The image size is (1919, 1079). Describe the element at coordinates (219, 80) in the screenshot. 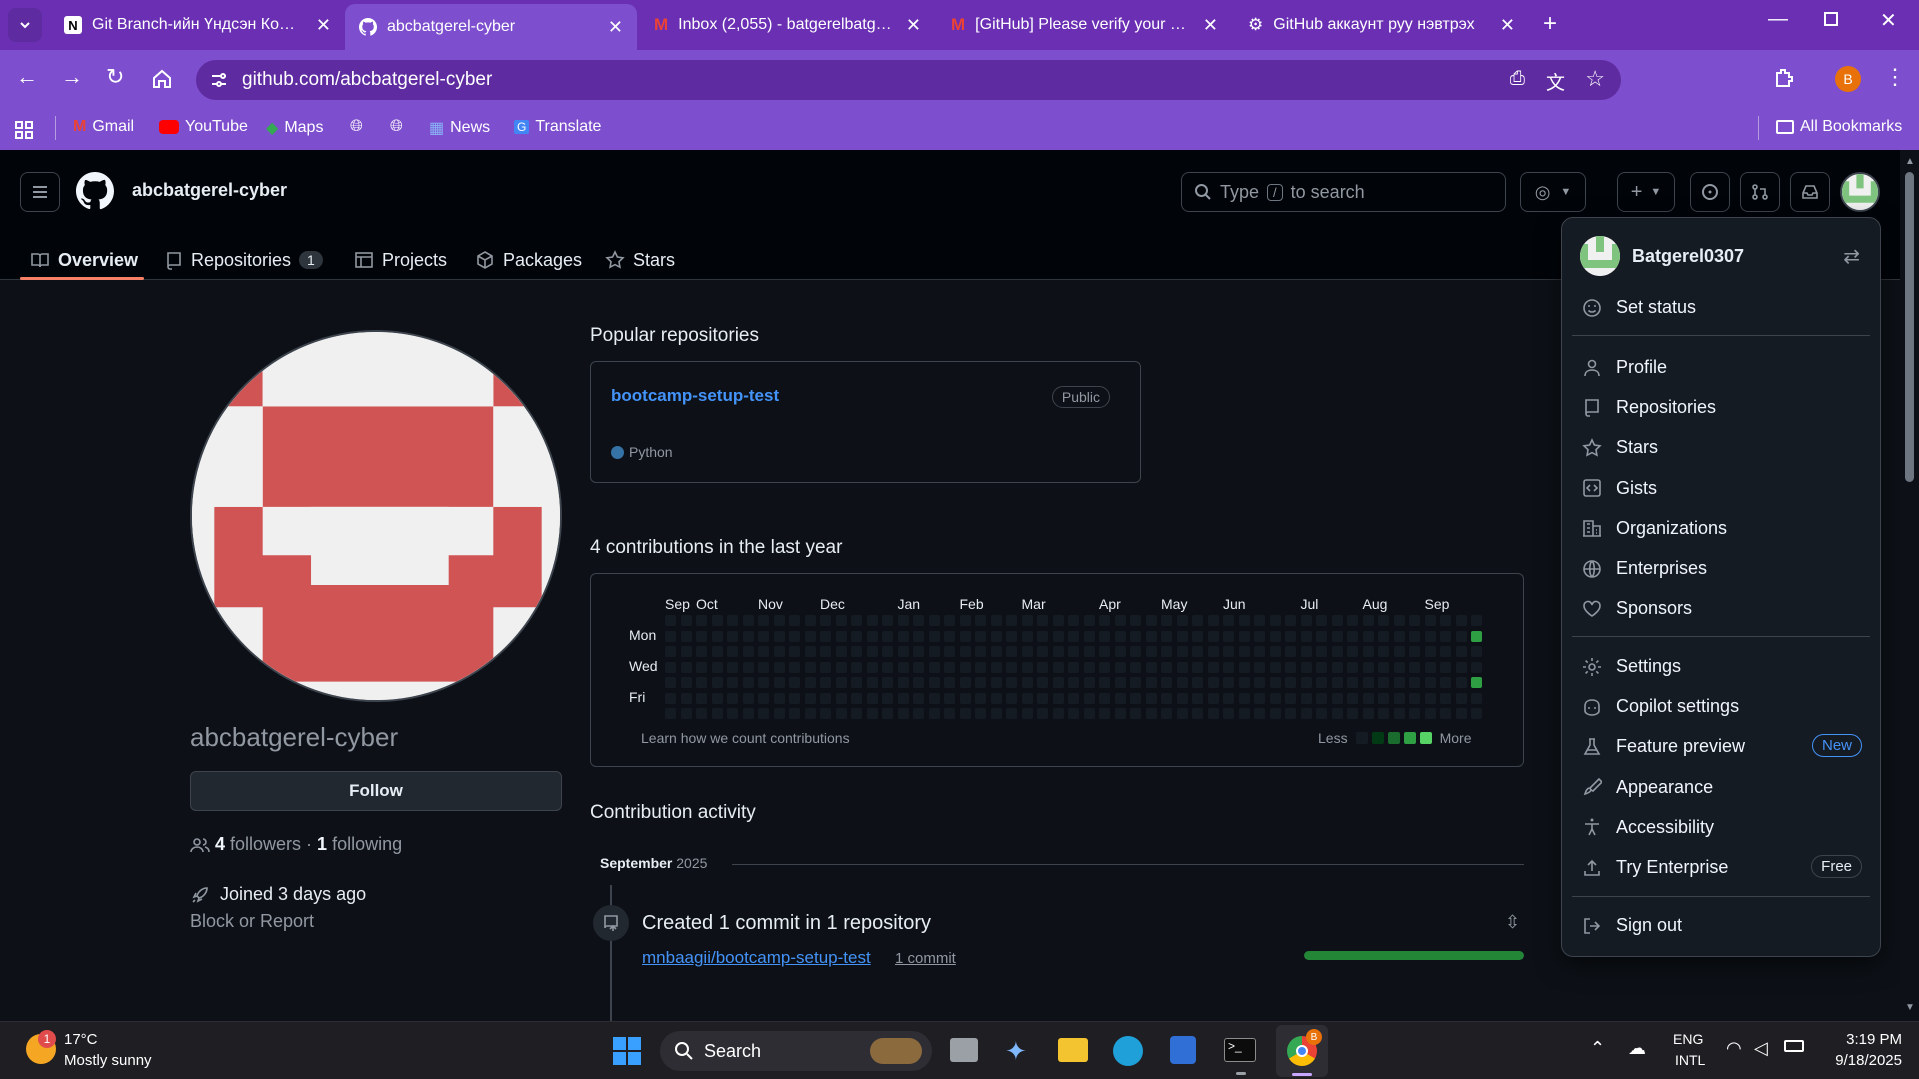

I see `site-settings-icon` at that location.